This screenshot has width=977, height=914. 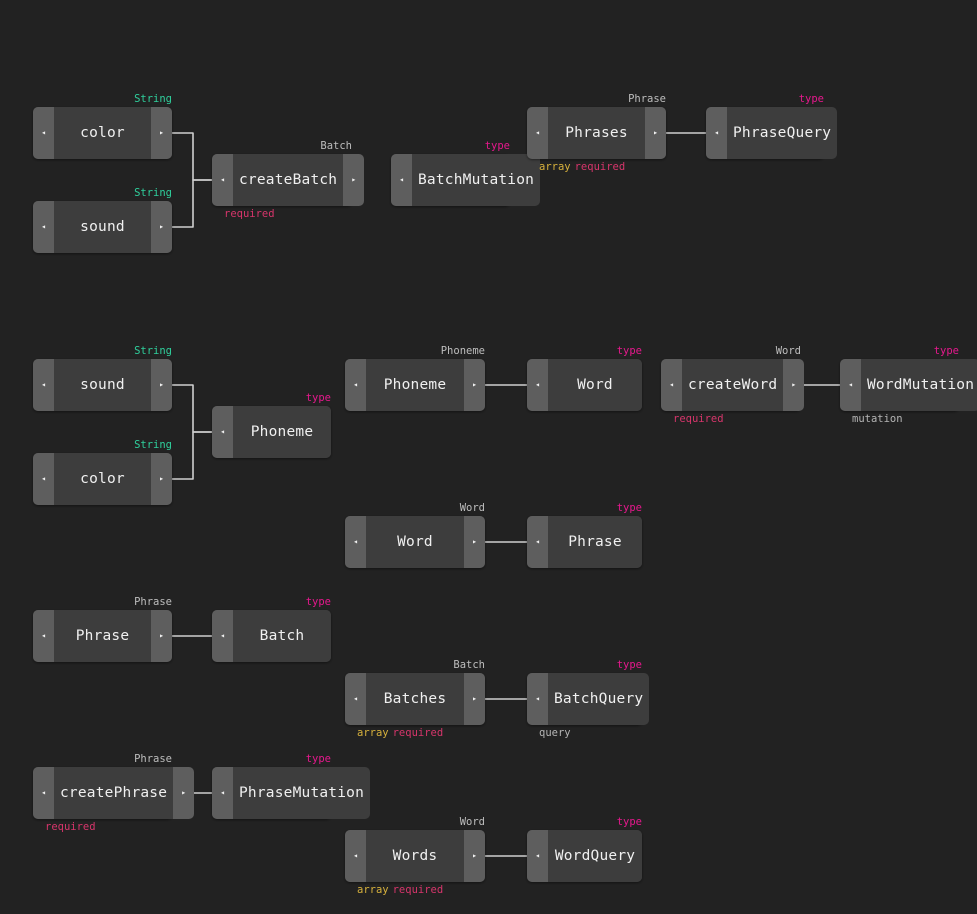 I want to click on graph-node-Phoneme-src: ◂ Phoneme ▸, so click(x=415, y=385).